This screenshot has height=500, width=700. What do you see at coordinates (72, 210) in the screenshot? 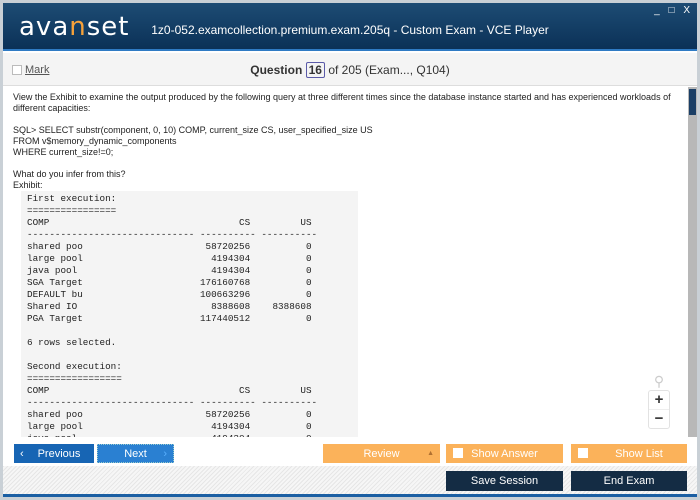
I see `exhibit-line: ================` at bounding box center [72, 210].